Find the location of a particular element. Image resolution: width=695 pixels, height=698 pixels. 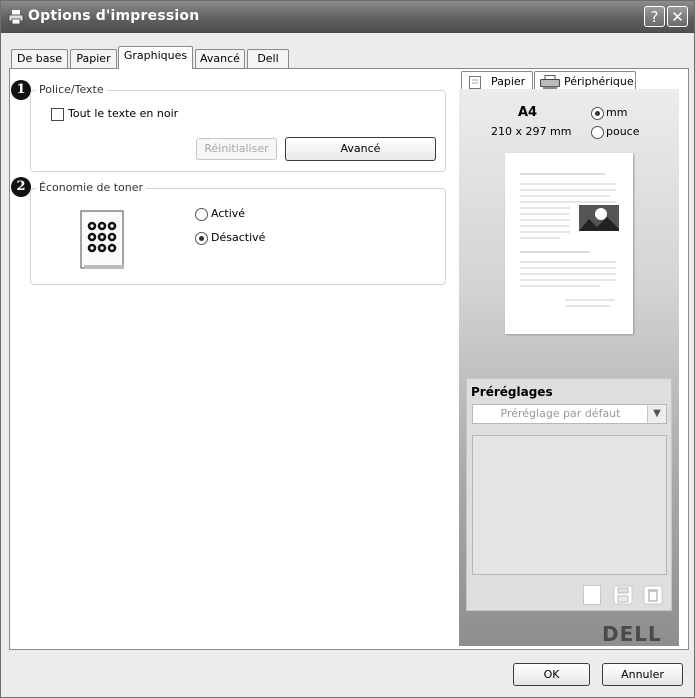

presets-select: Préréglage par défaut ▼ is located at coordinates (569, 414).